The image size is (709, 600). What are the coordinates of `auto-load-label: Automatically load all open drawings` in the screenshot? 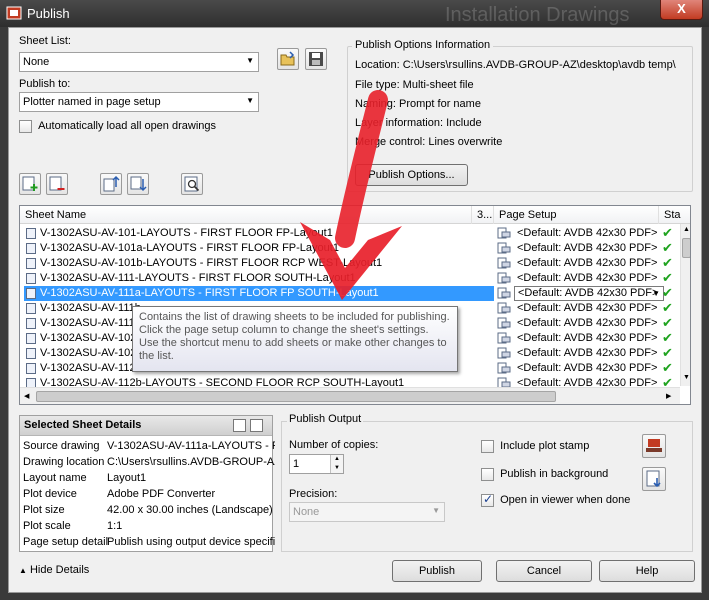 It's located at (127, 126).